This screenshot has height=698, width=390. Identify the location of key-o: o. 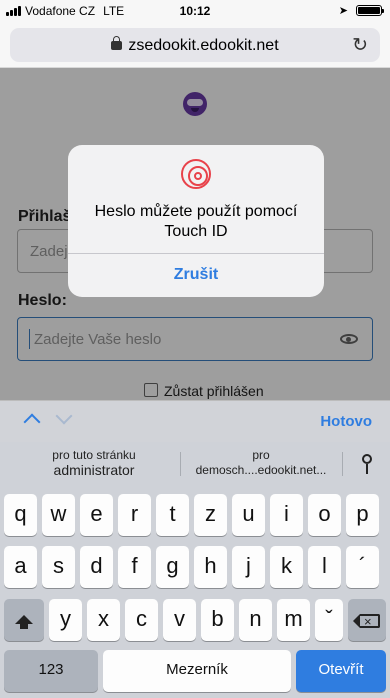
(324, 515).